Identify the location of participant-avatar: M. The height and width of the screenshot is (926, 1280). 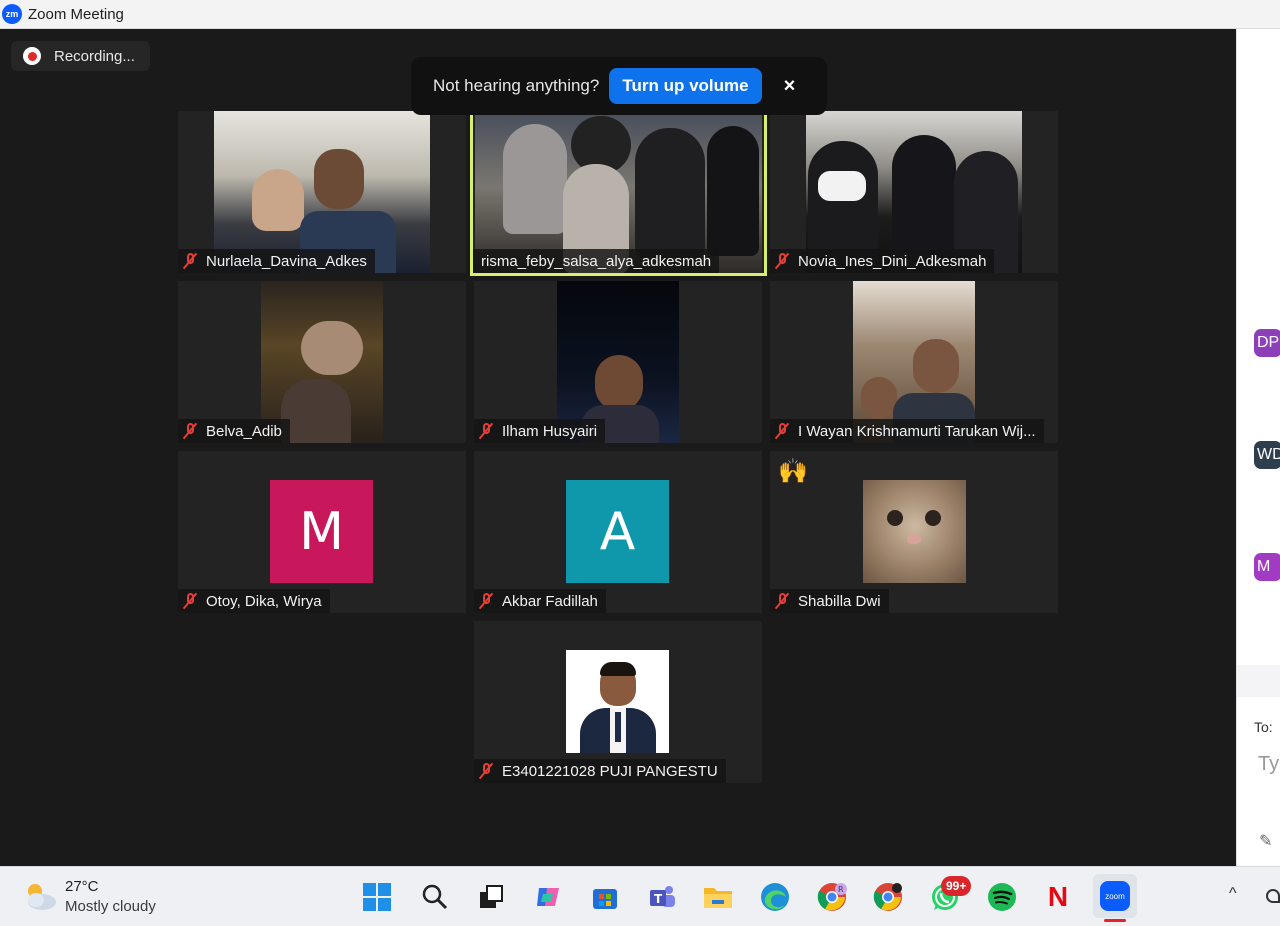
(321, 531).